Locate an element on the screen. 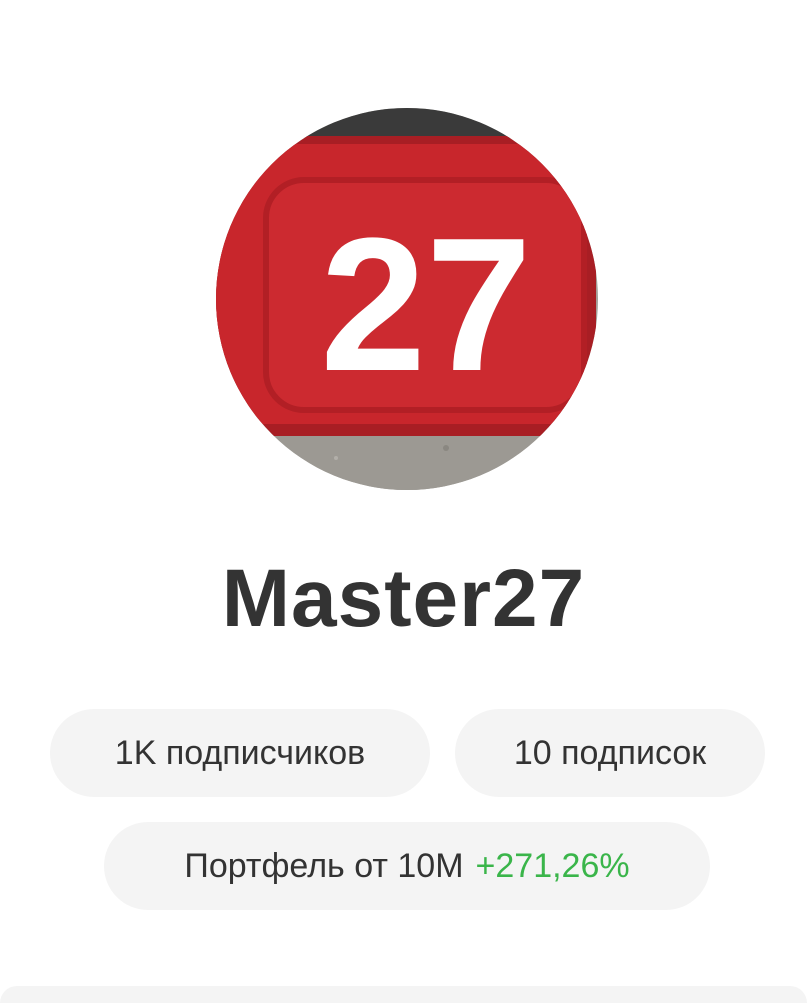 The height and width of the screenshot is (1003, 807). plate-number: 27 is located at coordinates (425, 305).